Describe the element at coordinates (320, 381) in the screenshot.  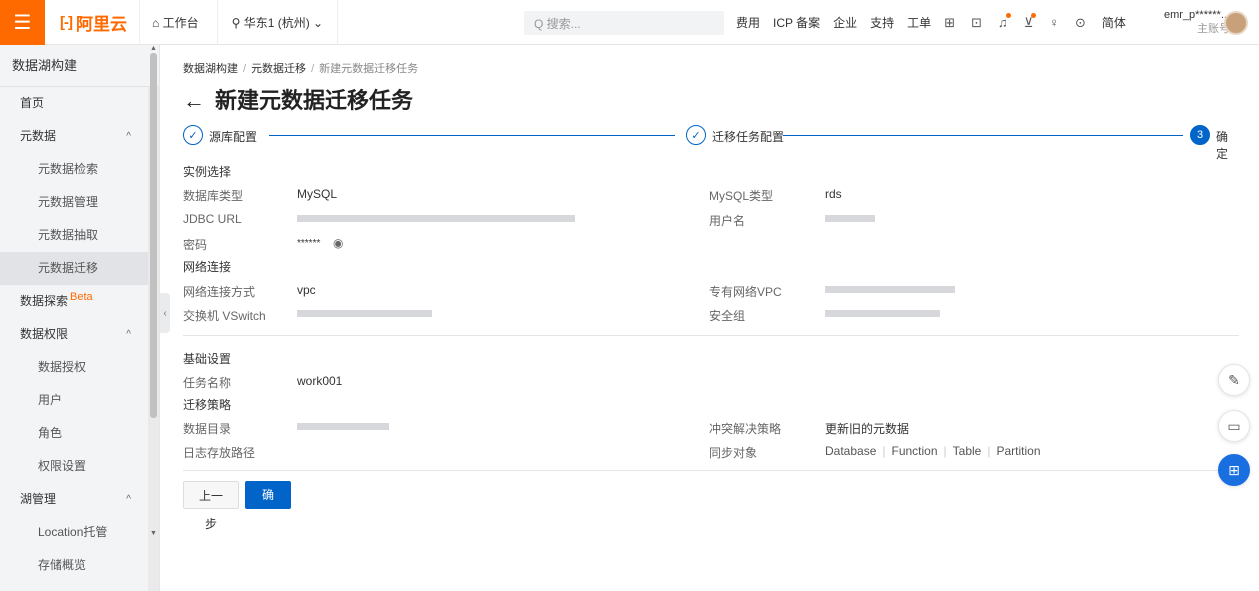
I see `task-name-value: work001` at that location.